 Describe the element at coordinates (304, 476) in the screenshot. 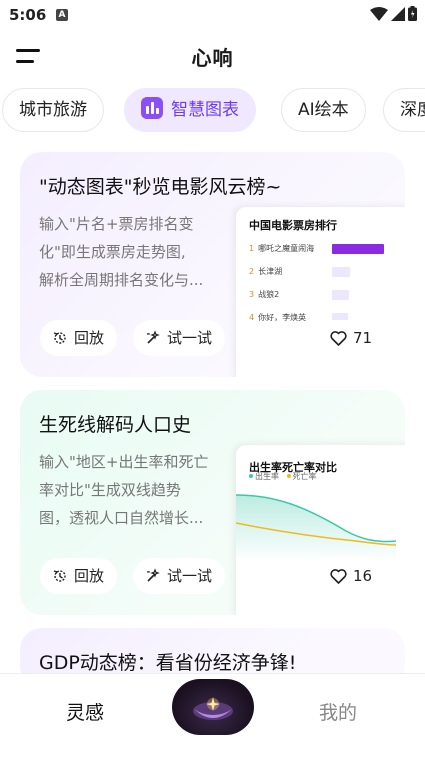

I see `legend-label: 死亡率` at that location.